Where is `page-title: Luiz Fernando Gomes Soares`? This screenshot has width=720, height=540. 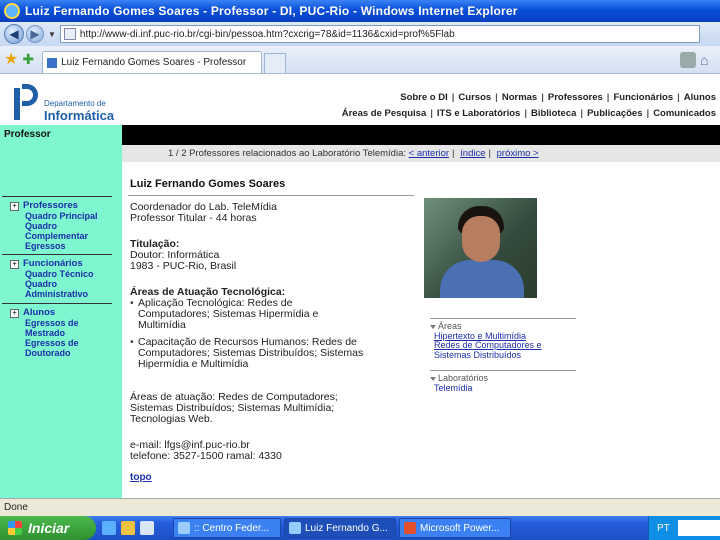 page-title: Luiz Fernando Gomes Soares is located at coordinates (208, 184).